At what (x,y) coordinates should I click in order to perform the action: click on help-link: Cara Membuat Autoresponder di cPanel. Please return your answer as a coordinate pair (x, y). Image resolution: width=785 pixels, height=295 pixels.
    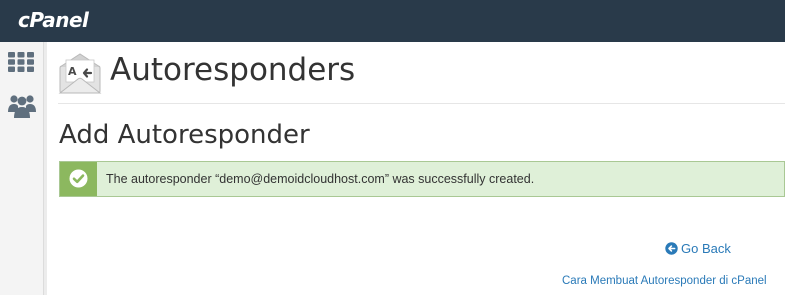
    Looking at the image, I should click on (664, 281).